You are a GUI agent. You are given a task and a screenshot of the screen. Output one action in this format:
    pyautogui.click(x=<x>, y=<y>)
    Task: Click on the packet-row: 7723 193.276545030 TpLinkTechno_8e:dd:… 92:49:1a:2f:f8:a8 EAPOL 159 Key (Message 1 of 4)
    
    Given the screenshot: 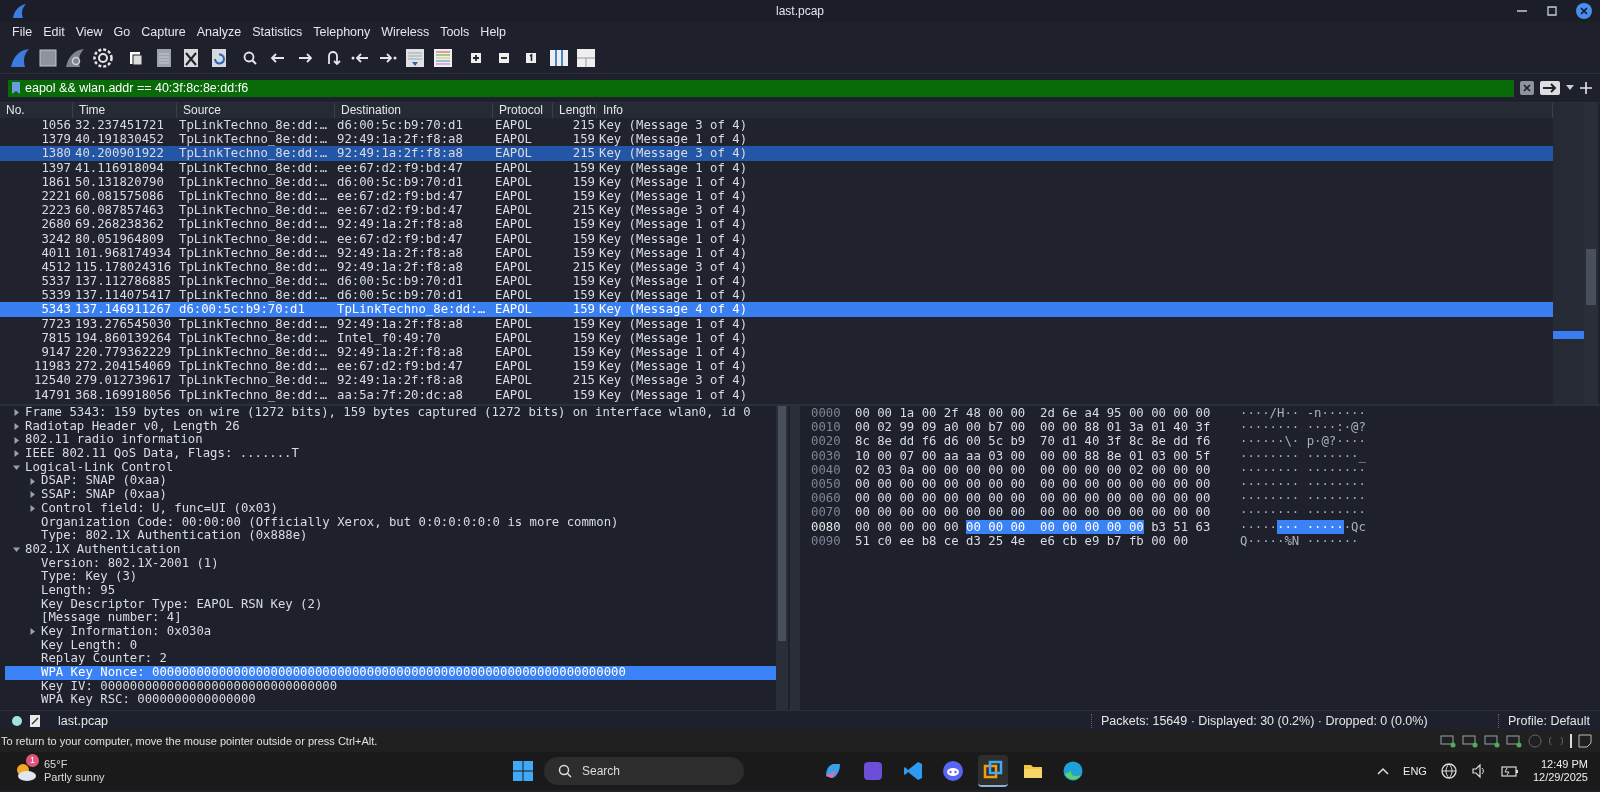 What is the action you would take?
    pyautogui.click(x=776, y=323)
    